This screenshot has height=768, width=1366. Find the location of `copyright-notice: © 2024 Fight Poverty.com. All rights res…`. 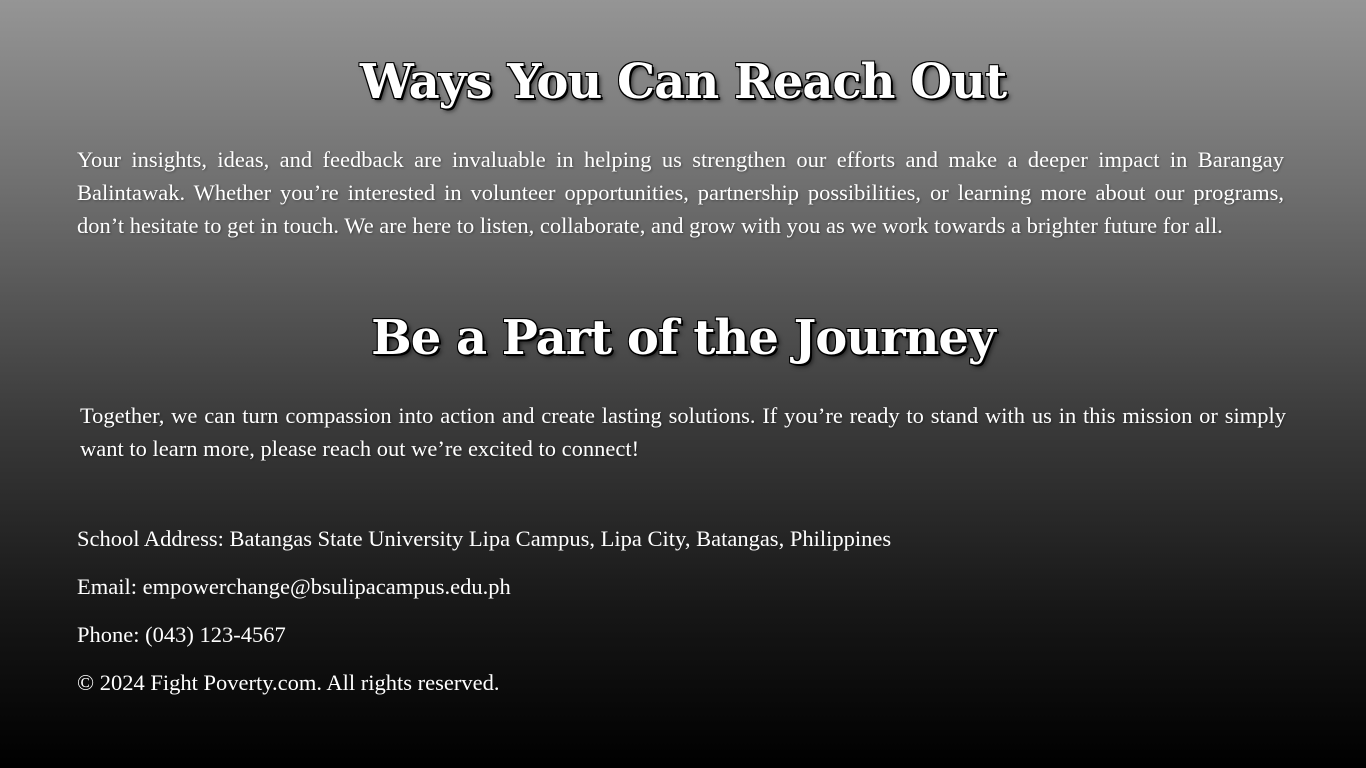

copyright-notice: © 2024 Fight Poverty.com. All rights res… is located at coordinates (288, 682).